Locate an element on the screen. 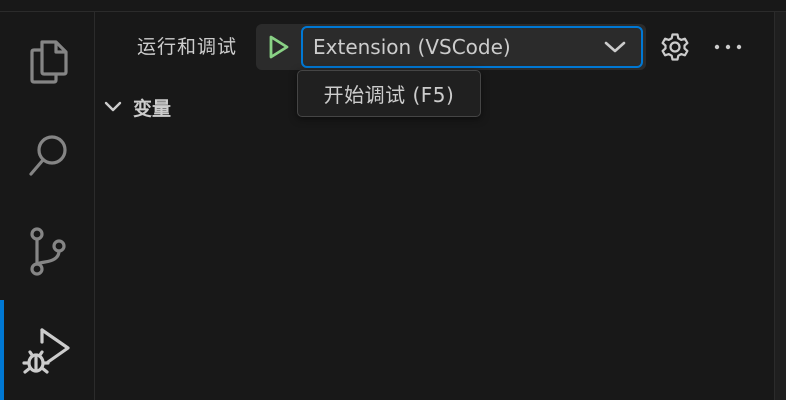 This screenshot has height=400, width=786. debug-config-group: Extension (VSCode) is located at coordinates (451, 47).